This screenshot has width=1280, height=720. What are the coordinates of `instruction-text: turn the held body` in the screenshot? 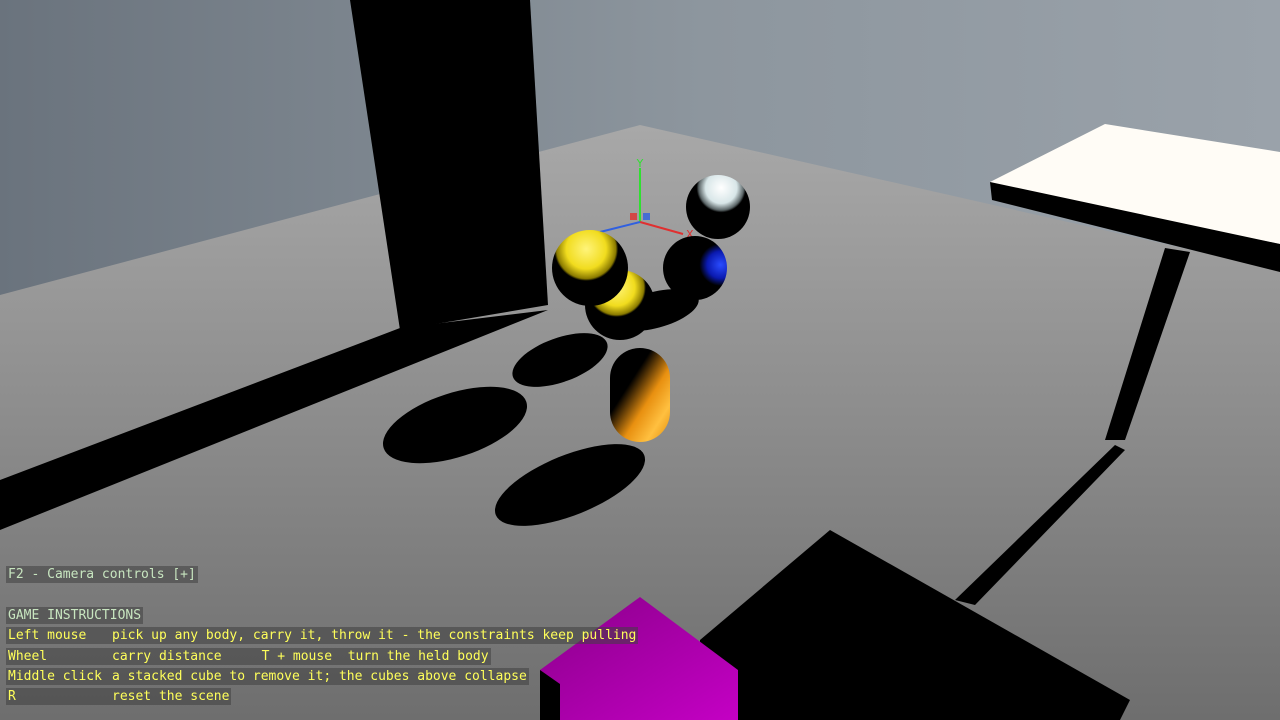 It's located at (418, 656).